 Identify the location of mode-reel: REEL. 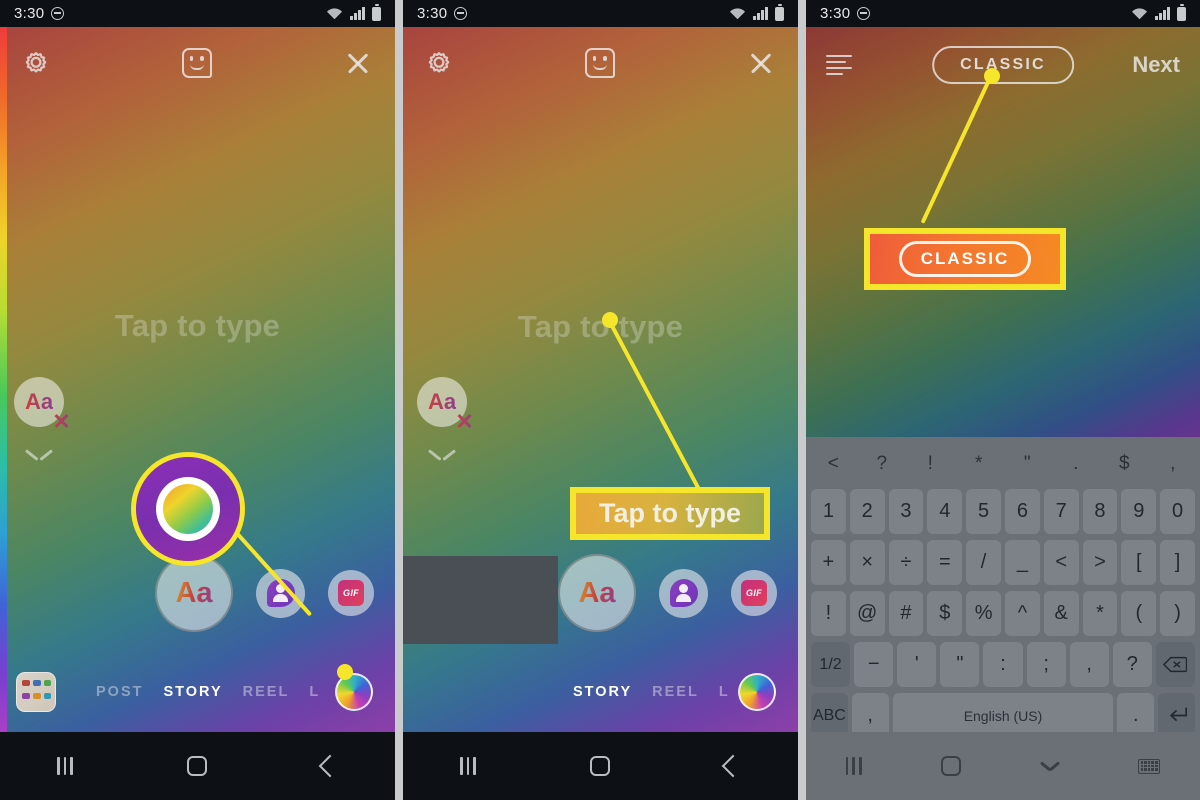
(266, 692).